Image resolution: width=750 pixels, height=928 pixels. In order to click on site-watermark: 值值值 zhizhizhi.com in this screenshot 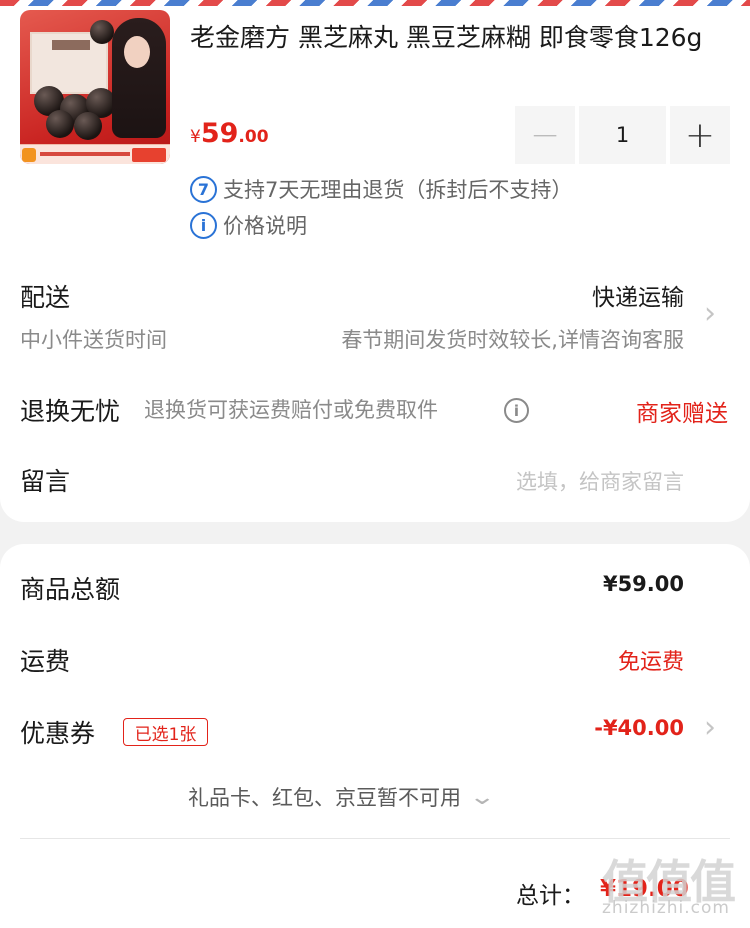, I will do `click(671, 884)`.